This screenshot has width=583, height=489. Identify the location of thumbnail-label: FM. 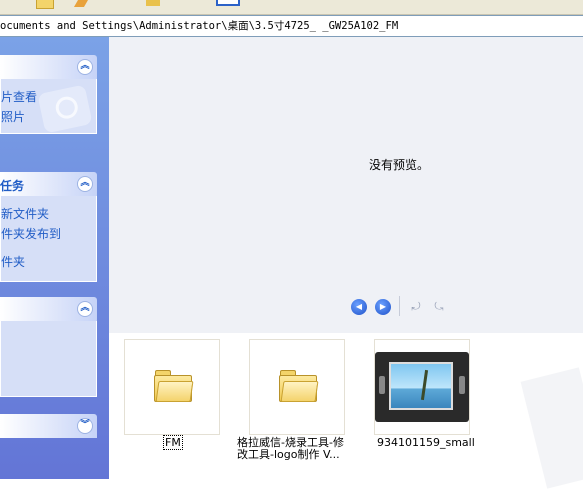
(173, 442).